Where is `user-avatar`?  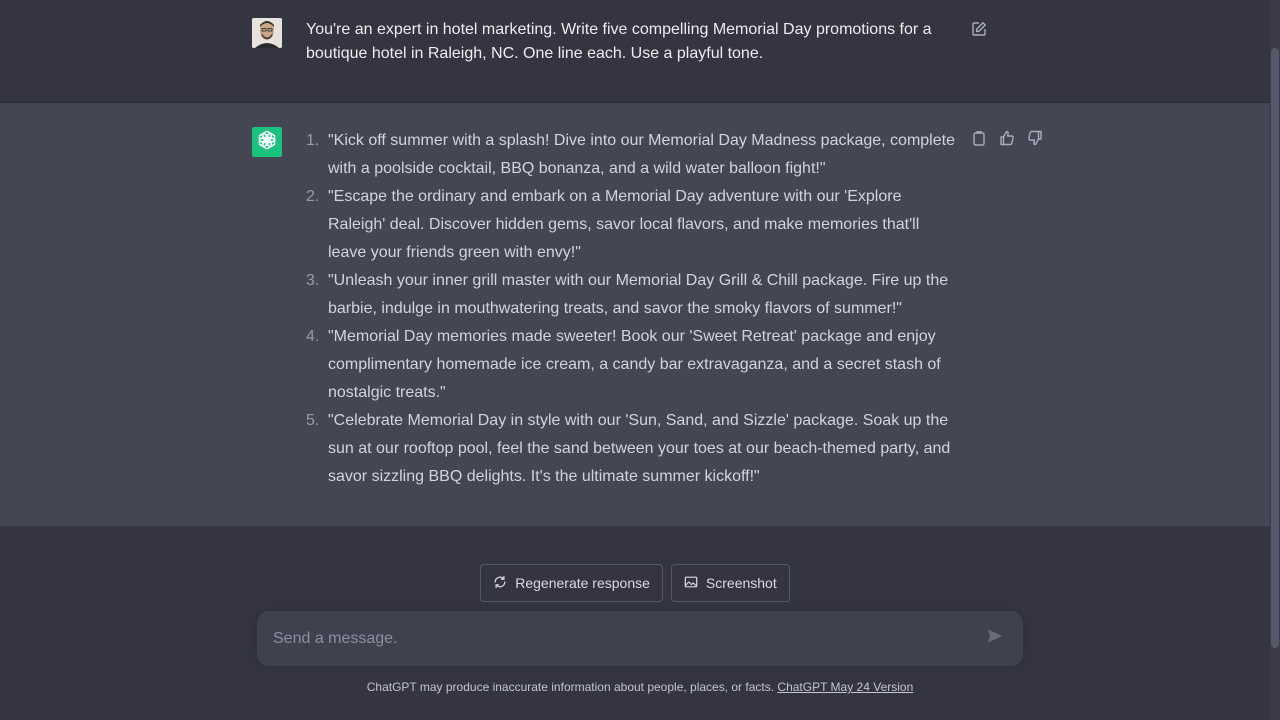
user-avatar is located at coordinates (267, 33).